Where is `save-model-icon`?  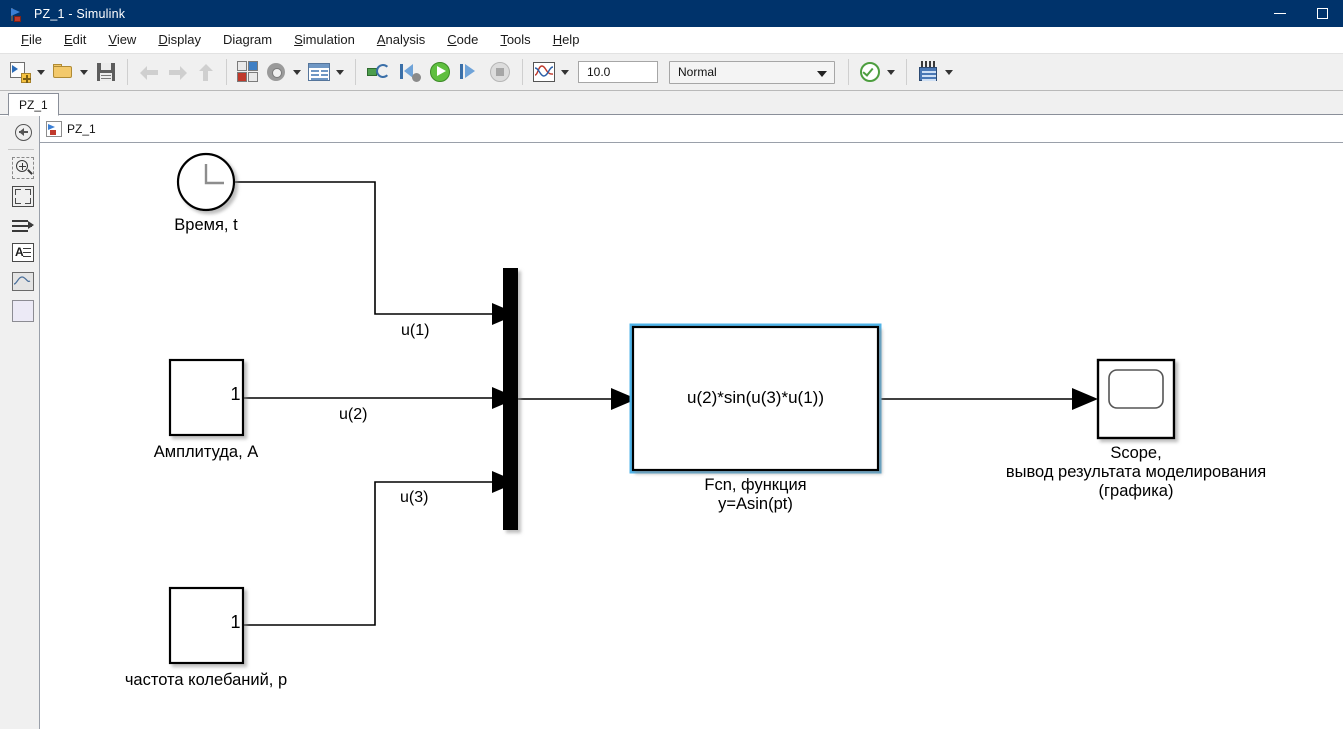
save-model-icon is located at coordinates (106, 72).